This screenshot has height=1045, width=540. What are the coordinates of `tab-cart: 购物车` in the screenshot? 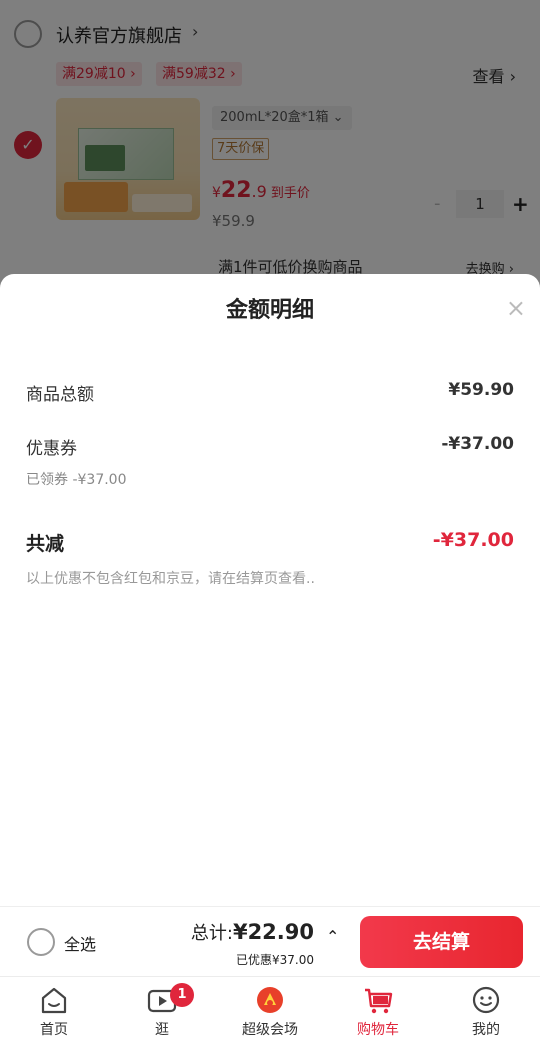 It's located at (378, 1011).